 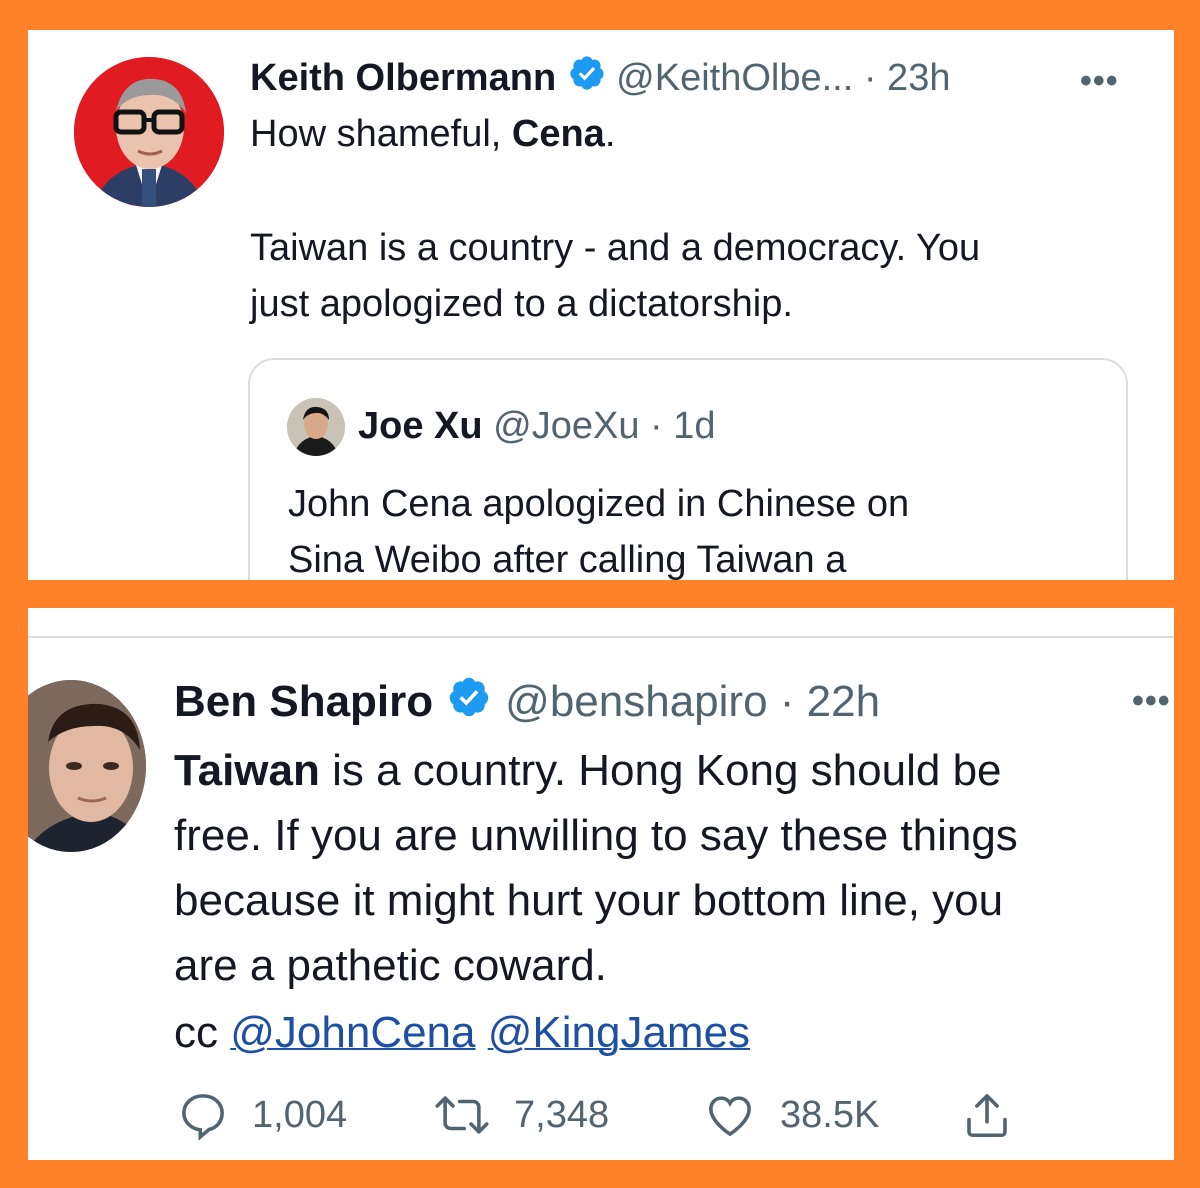 I want to click on tweet-text-line: Taiwan is a country. Hong Kong should be, so click(x=674, y=770).